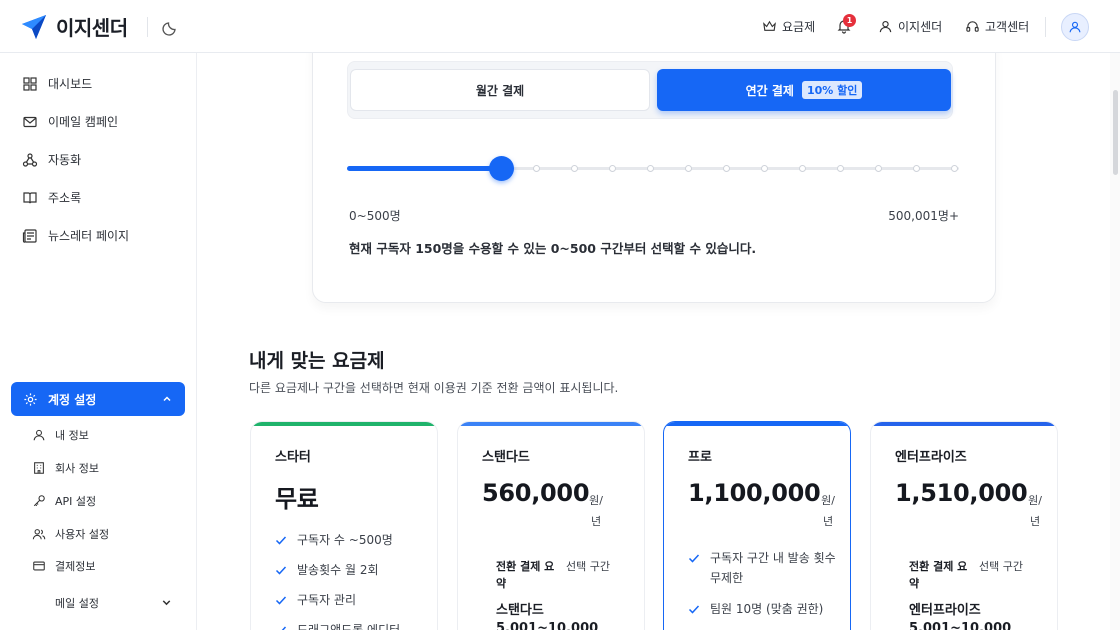 The width and height of the screenshot is (1120, 630). Describe the element at coordinates (337, 625) in the screenshot. I see `plan-feature: 드래그앤드롭 에디터` at that location.